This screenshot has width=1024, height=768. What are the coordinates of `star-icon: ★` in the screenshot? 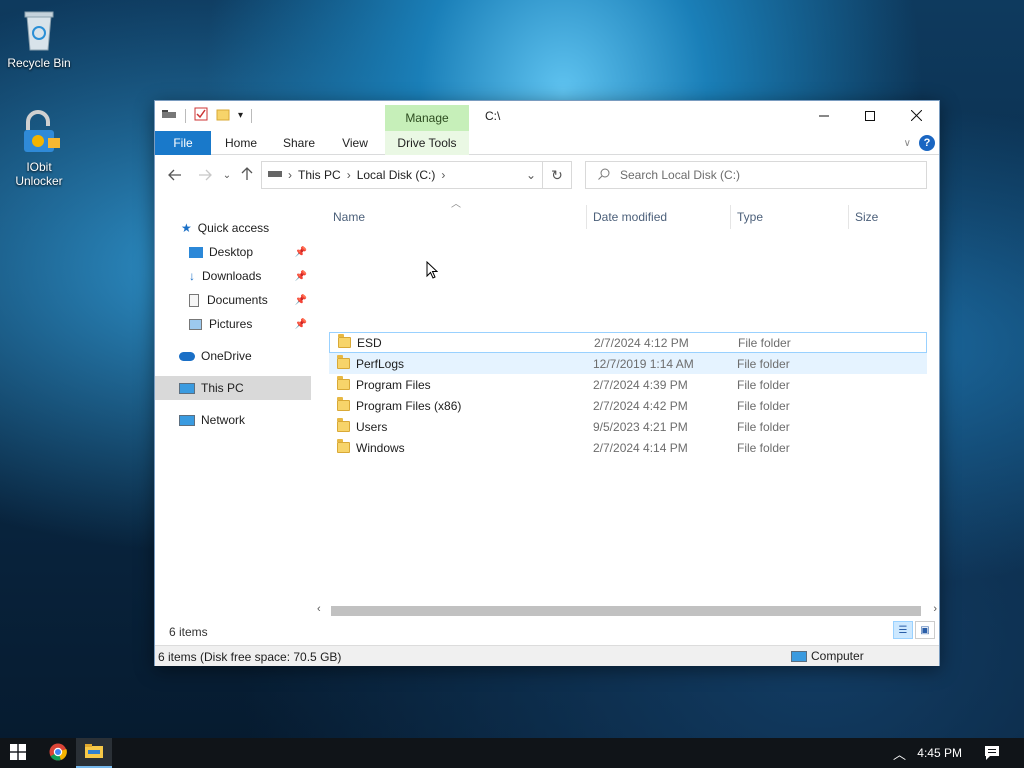 It's located at (186, 228).